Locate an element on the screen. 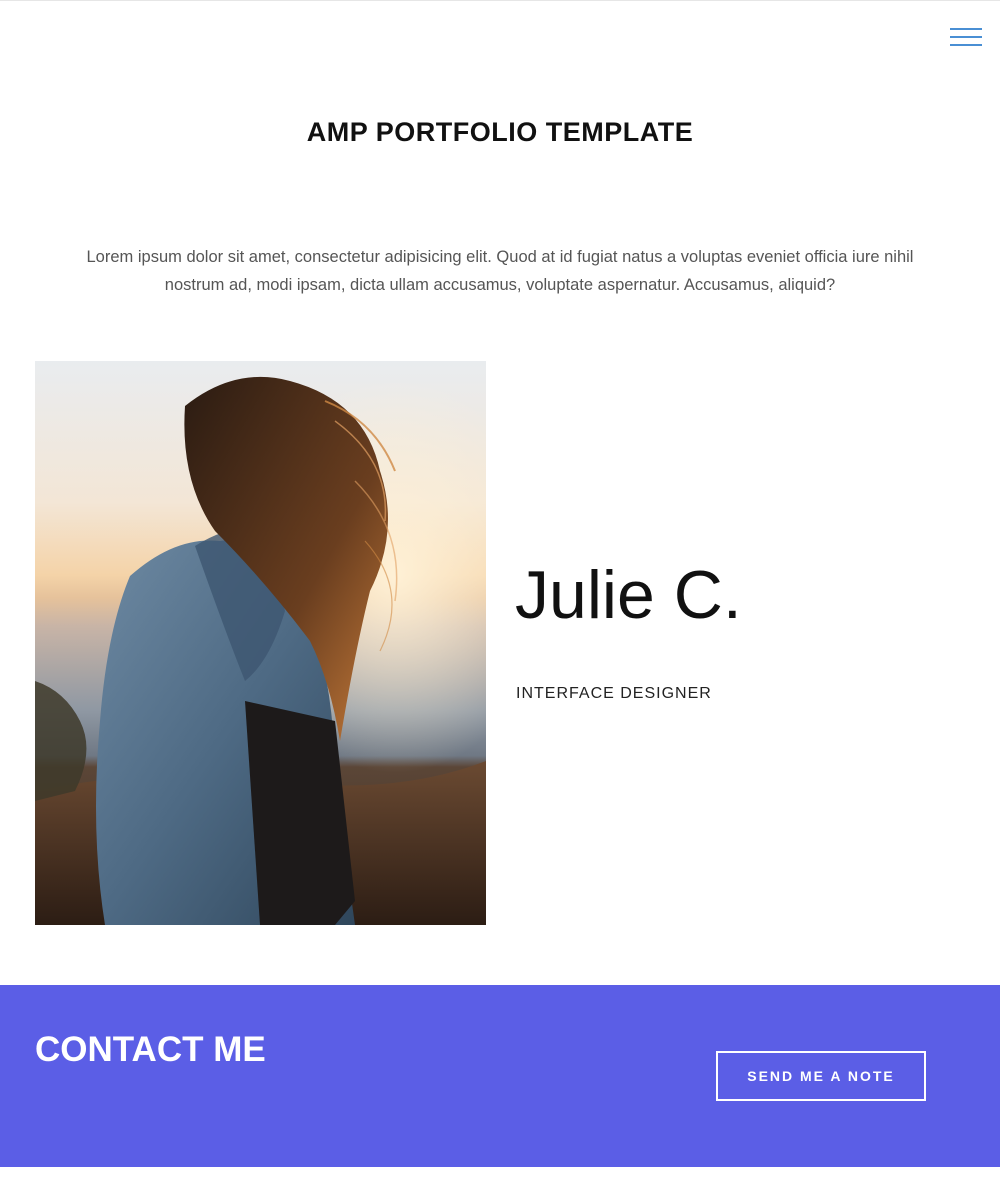  profile-name: Julie C. is located at coordinates (628, 595).